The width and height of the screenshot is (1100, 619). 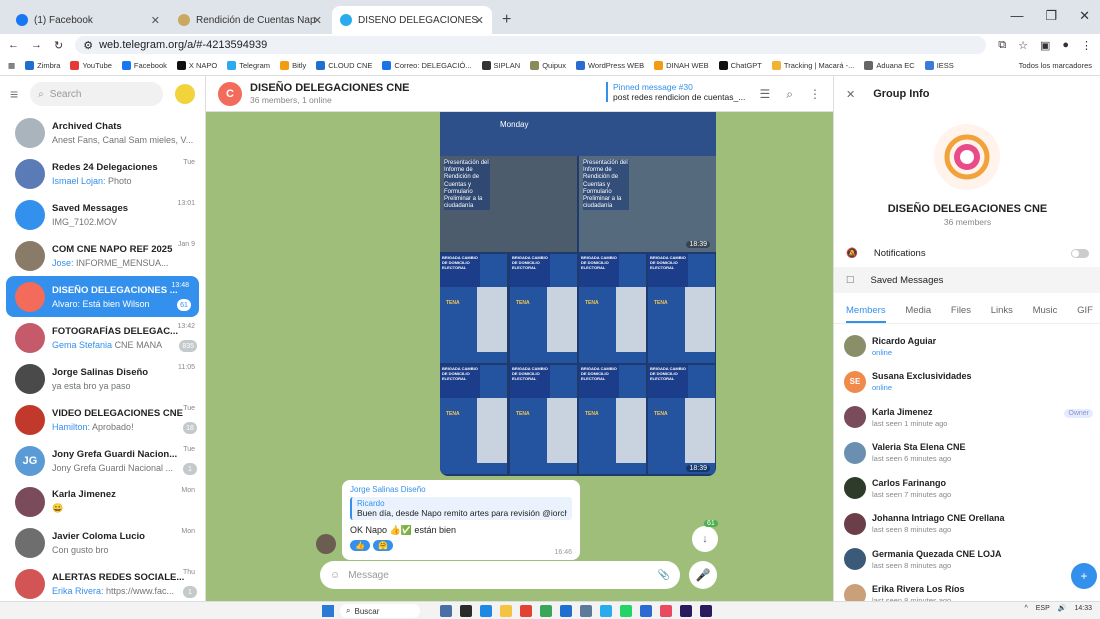 What do you see at coordinates (412, 20) in the screenshot?
I see `browser-tab-telegram: DISEÑO DELEGACIONES CNE ✕` at bounding box center [412, 20].